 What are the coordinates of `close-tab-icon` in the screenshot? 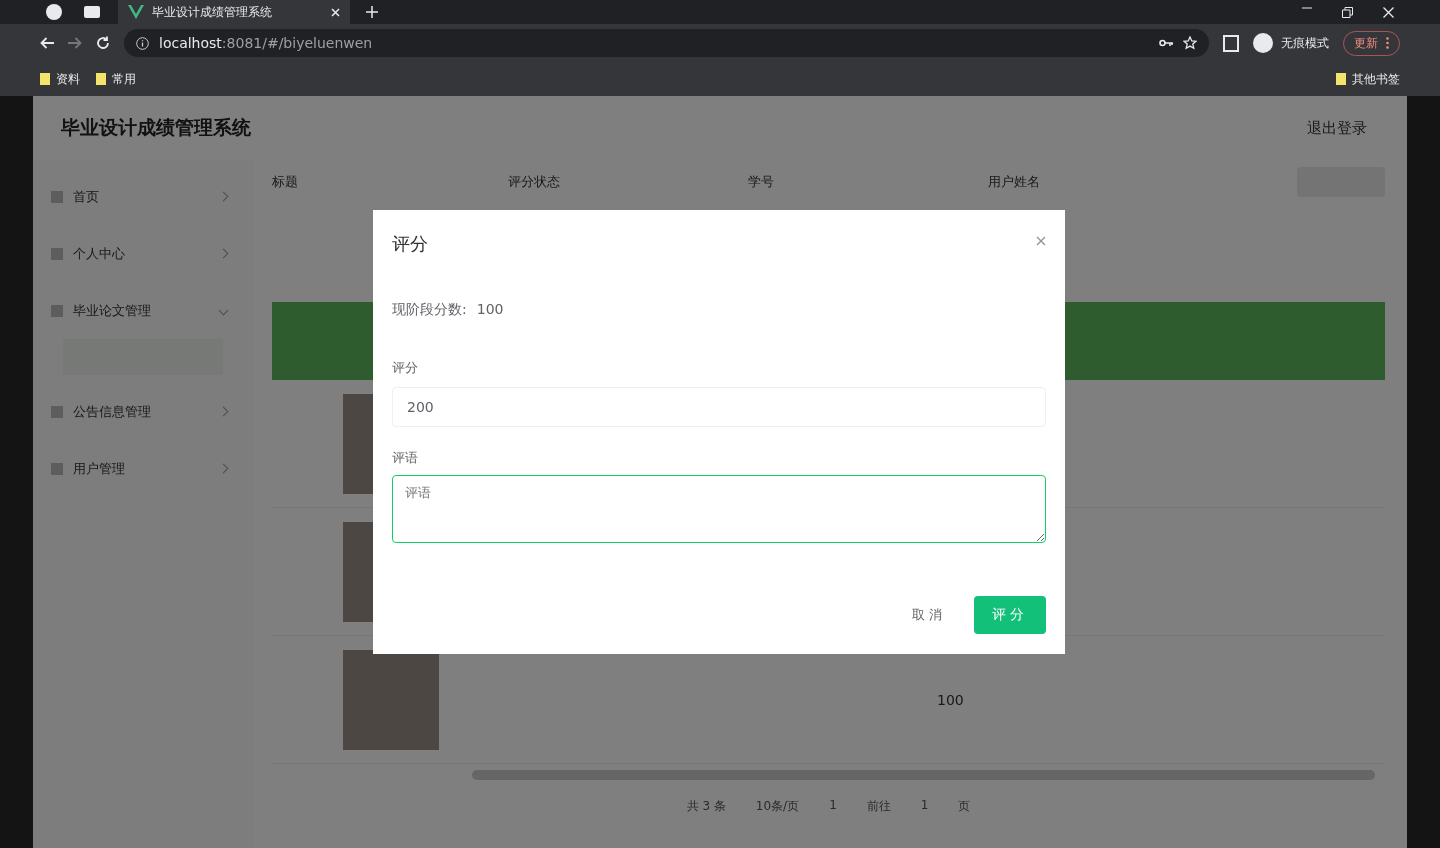 It's located at (335, 12).